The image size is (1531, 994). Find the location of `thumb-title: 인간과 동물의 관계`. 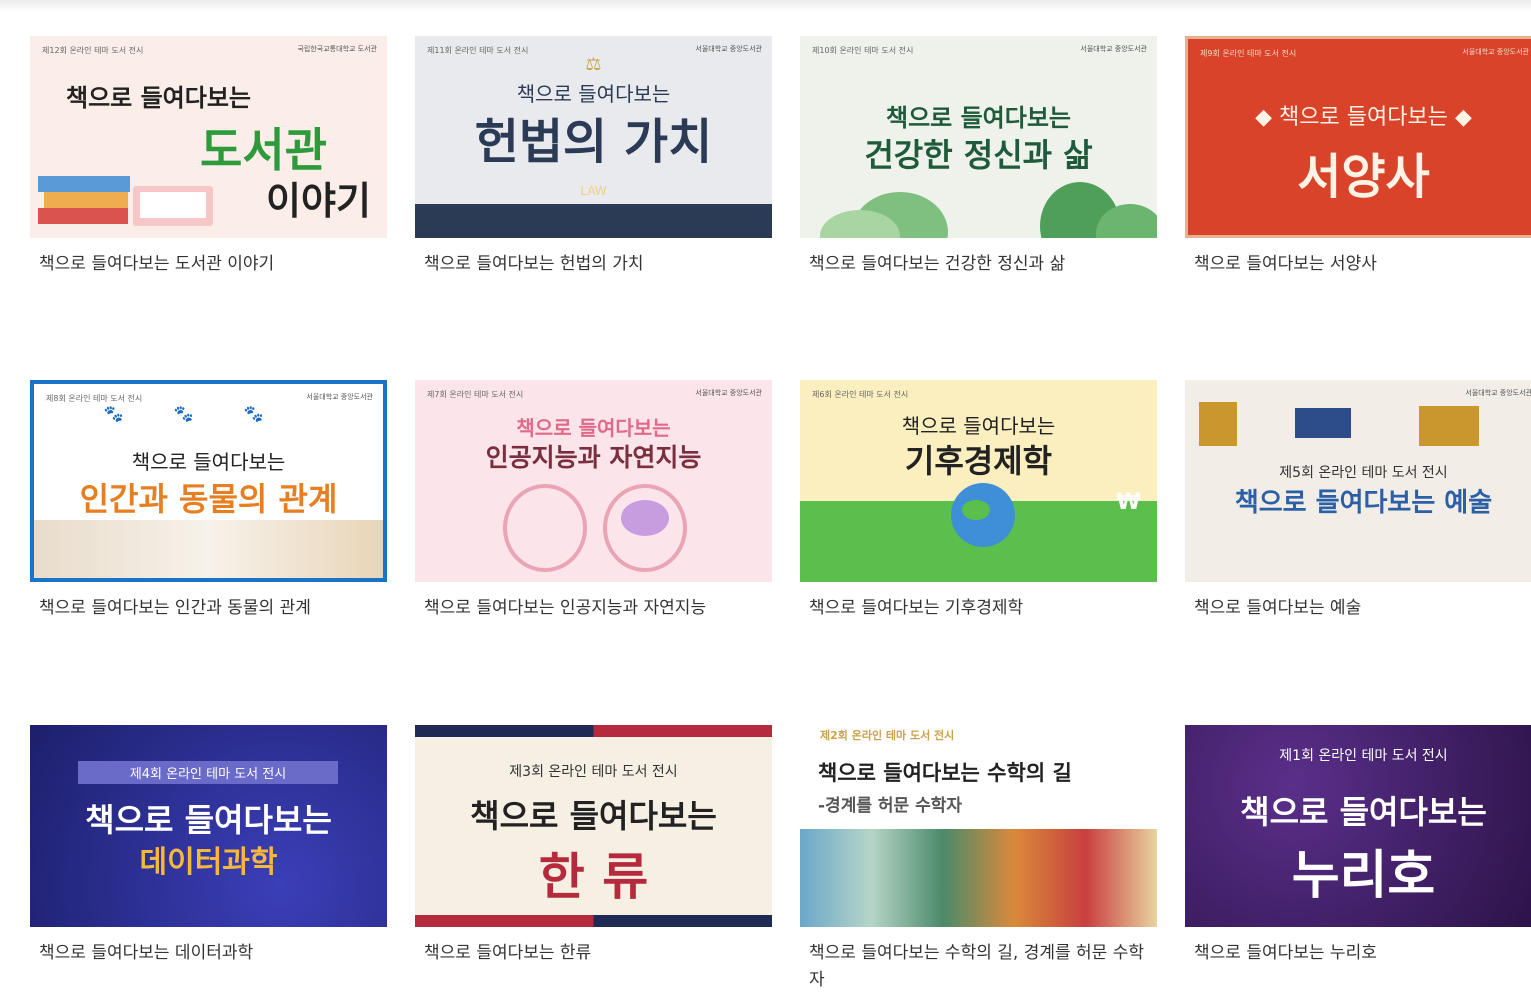

thumb-title: 인간과 동물의 관계 is located at coordinates (208, 499).